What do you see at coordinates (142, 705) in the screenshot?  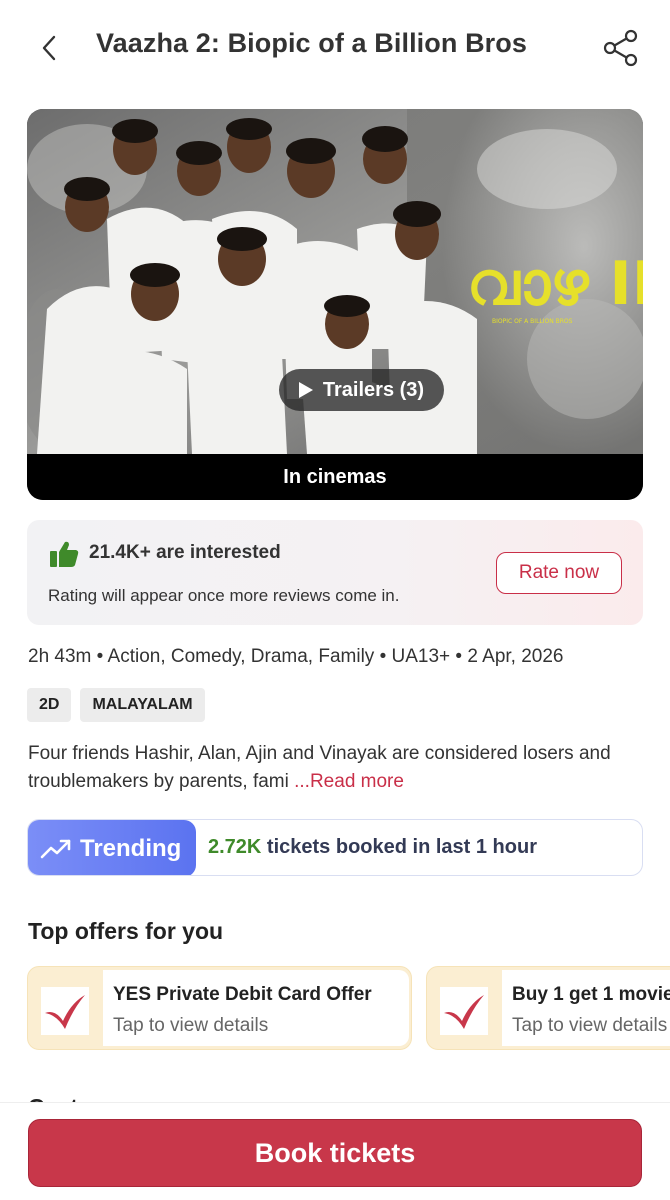 I see `language-tag: MALAYALAM` at bounding box center [142, 705].